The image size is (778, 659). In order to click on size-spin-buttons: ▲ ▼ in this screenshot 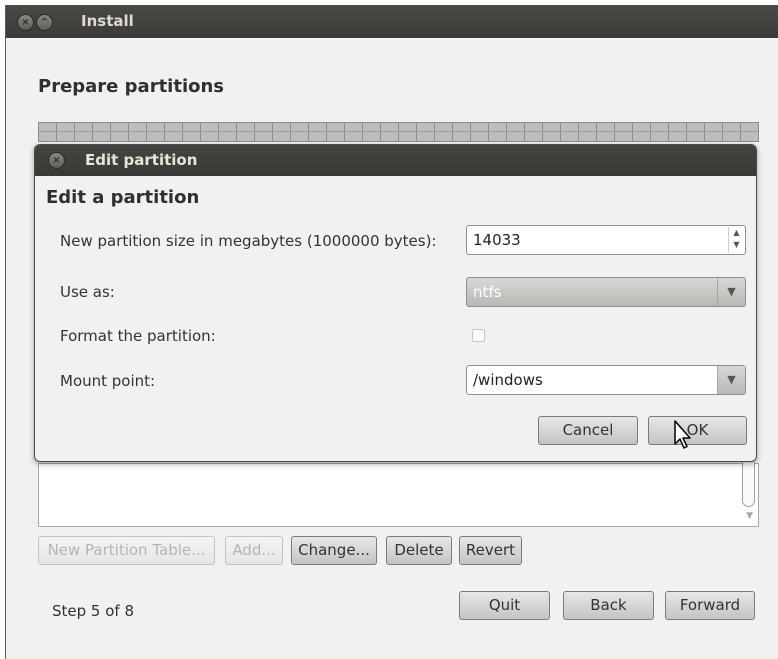, I will do `click(736, 240)`.